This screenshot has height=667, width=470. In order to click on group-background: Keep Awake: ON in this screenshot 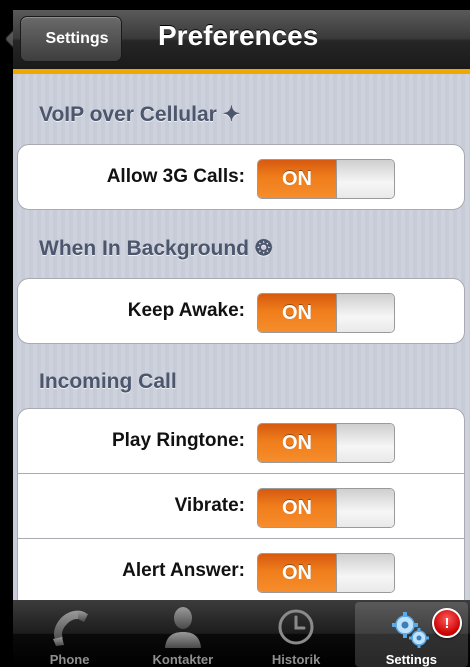, I will do `click(241, 311)`.